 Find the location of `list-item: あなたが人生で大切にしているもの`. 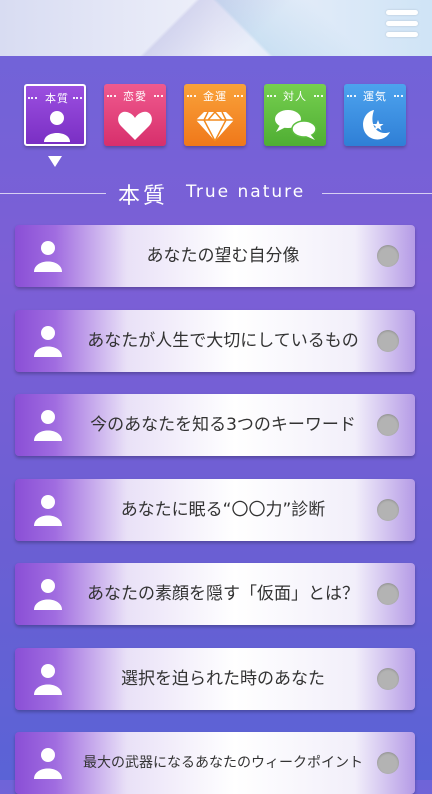

list-item: あなたが人生で大切にしているもの is located at coordinates (215, 341).